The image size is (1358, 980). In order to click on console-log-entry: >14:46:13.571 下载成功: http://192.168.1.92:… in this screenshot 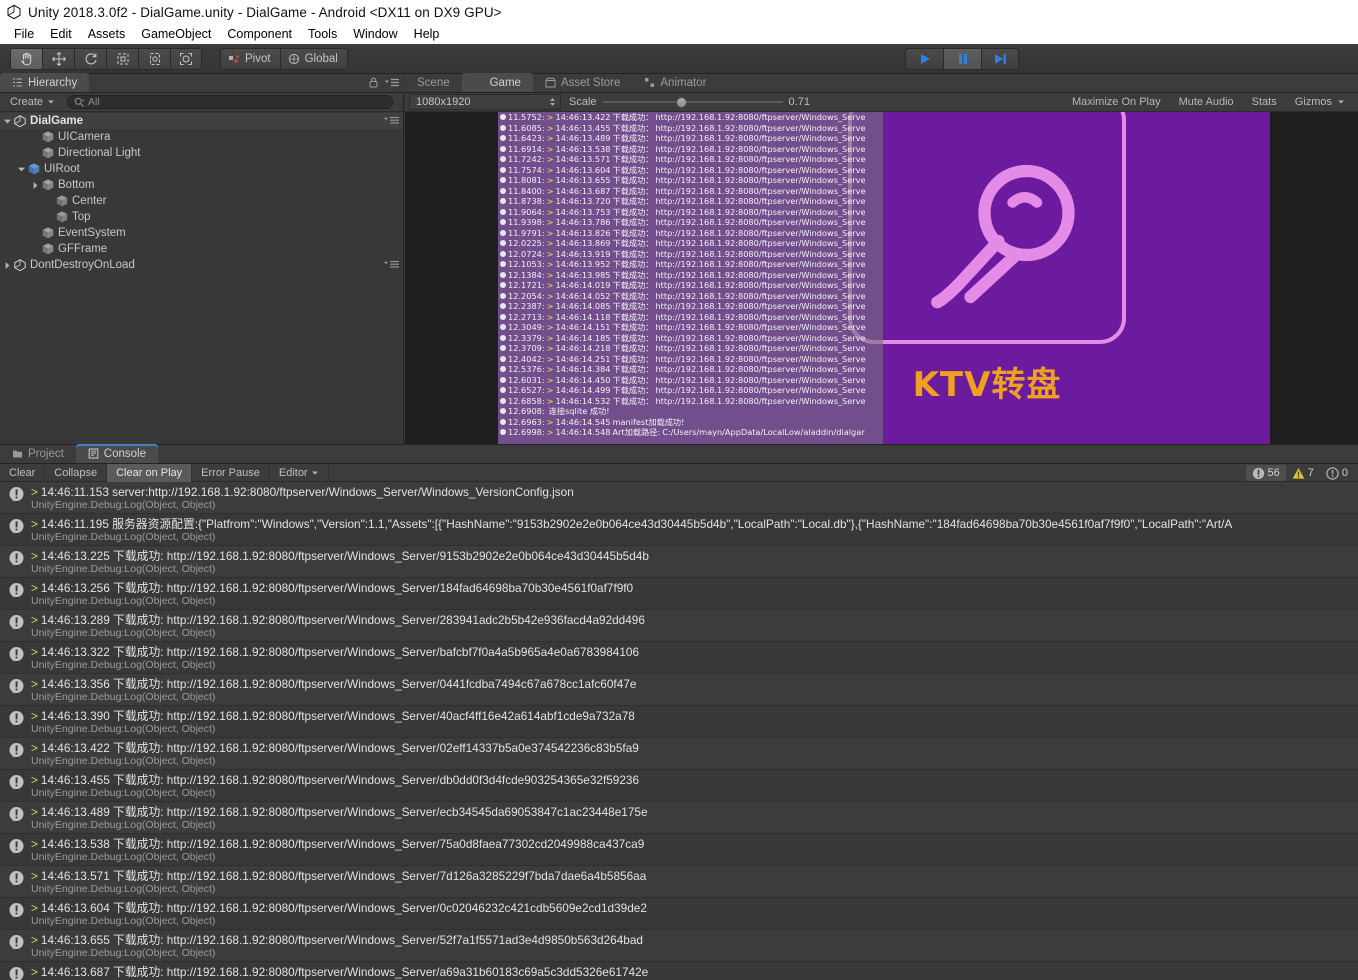, I will do `click(679, 882)`.